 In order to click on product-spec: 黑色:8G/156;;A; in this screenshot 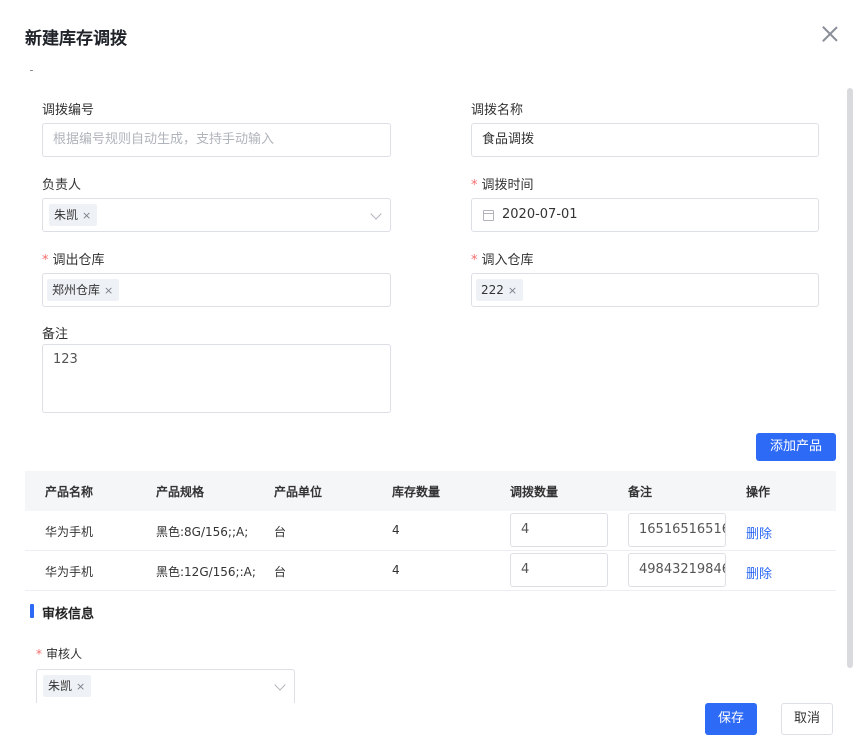, I will do `click(202, 532)`.